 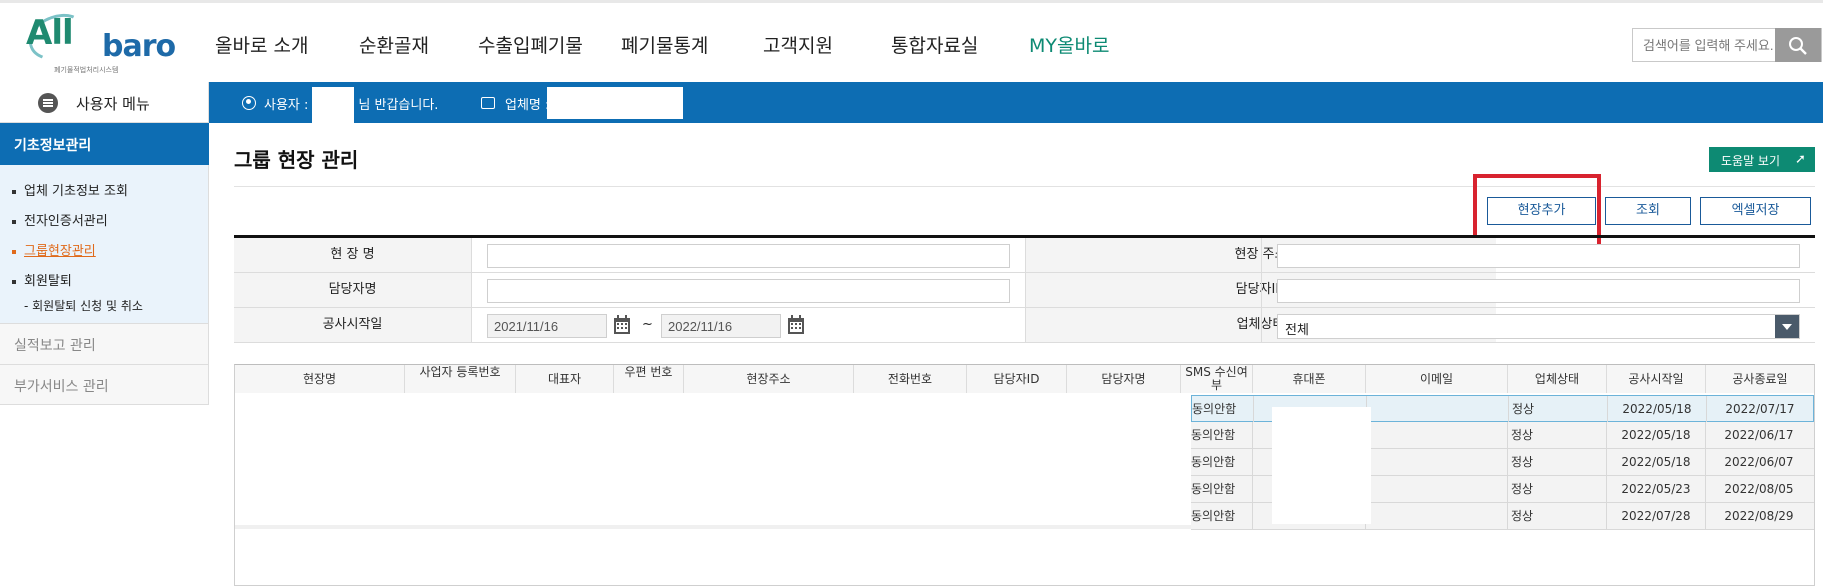 What do you see at coordinates (139, 46) in the screenshot?
I see `logo-text-baro: baro` at bounding box center [139, 46].